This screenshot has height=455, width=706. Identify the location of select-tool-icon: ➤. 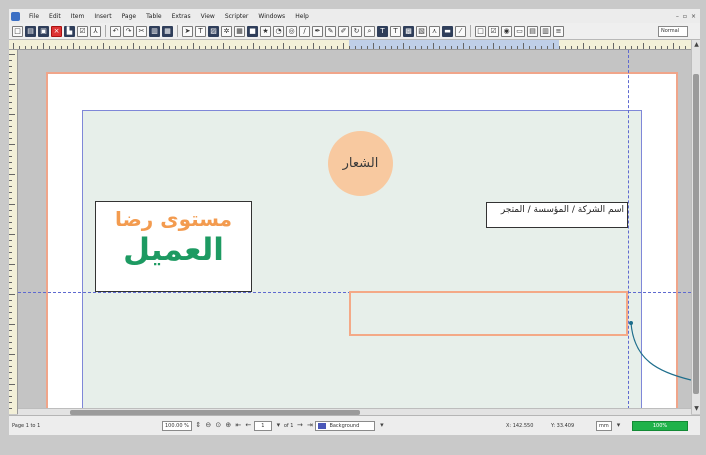
(187, 31).